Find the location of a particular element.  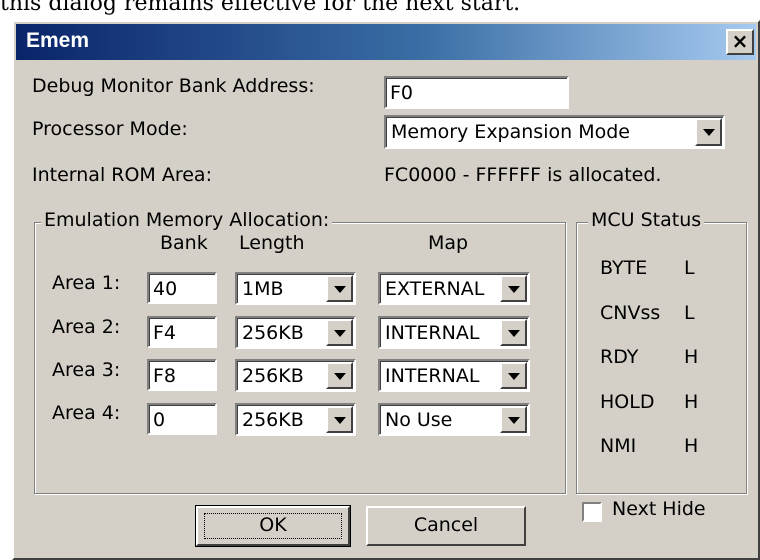

area-4-length-select: 256KB is located at coordinates (295, 419).